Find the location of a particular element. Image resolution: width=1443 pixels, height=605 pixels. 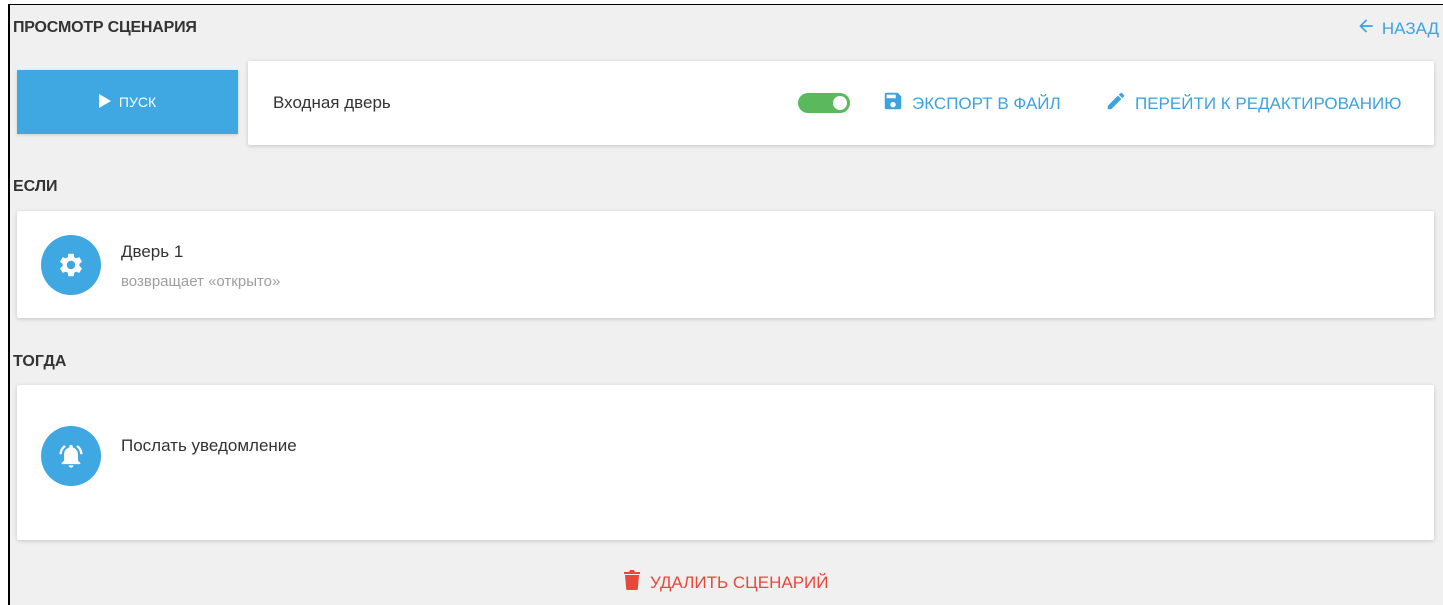

export-to-file-button: ЭКСПОРТ В ФАЙЛ is located at coordinates (971, 103).